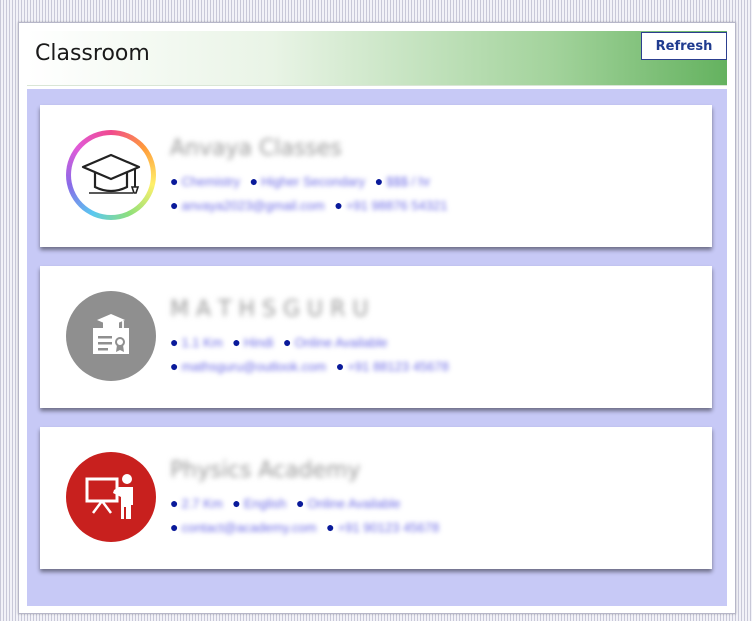  I want to click on email-link: contact@academy.com, so click(248, 527).